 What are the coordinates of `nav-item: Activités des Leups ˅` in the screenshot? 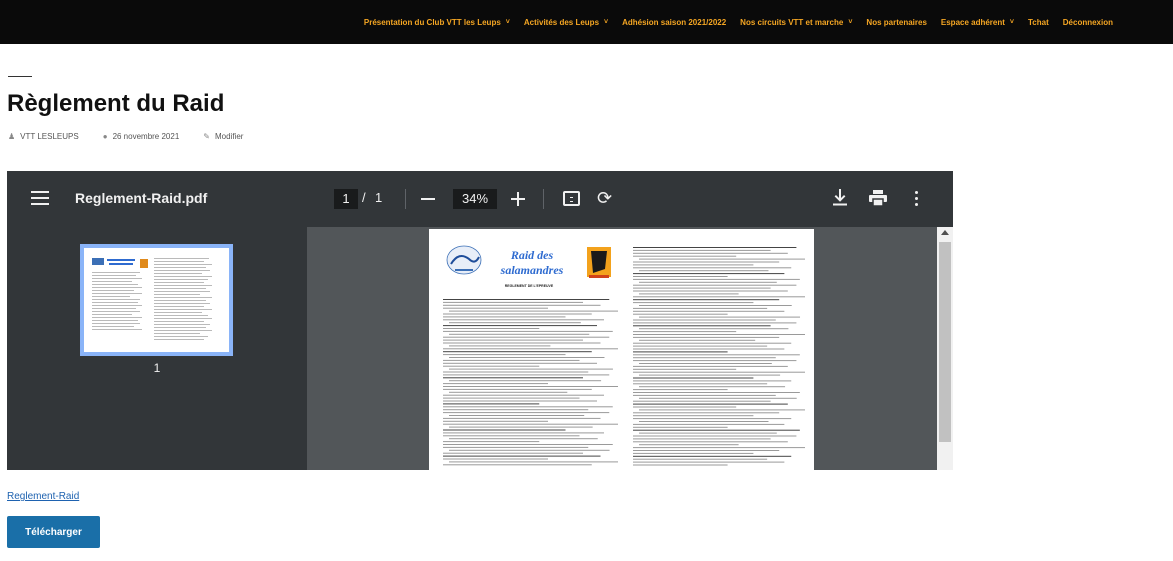 It's located at (566, 22).